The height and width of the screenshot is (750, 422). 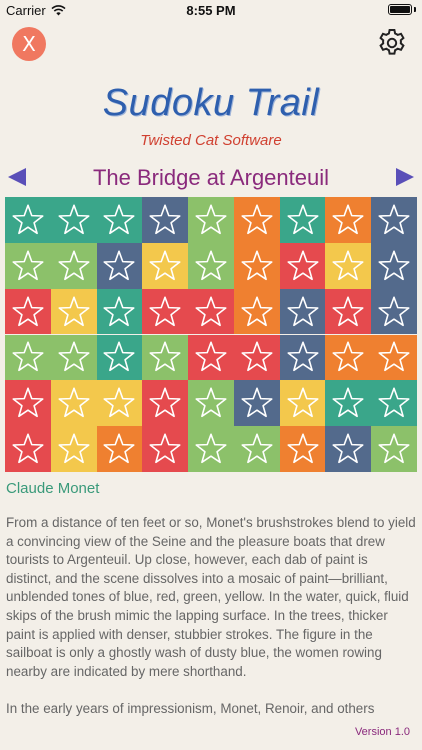 What do you see at coordinates (29, 44) in the screenshot?
I see `close-button: X` at bounding box center [29, 44].